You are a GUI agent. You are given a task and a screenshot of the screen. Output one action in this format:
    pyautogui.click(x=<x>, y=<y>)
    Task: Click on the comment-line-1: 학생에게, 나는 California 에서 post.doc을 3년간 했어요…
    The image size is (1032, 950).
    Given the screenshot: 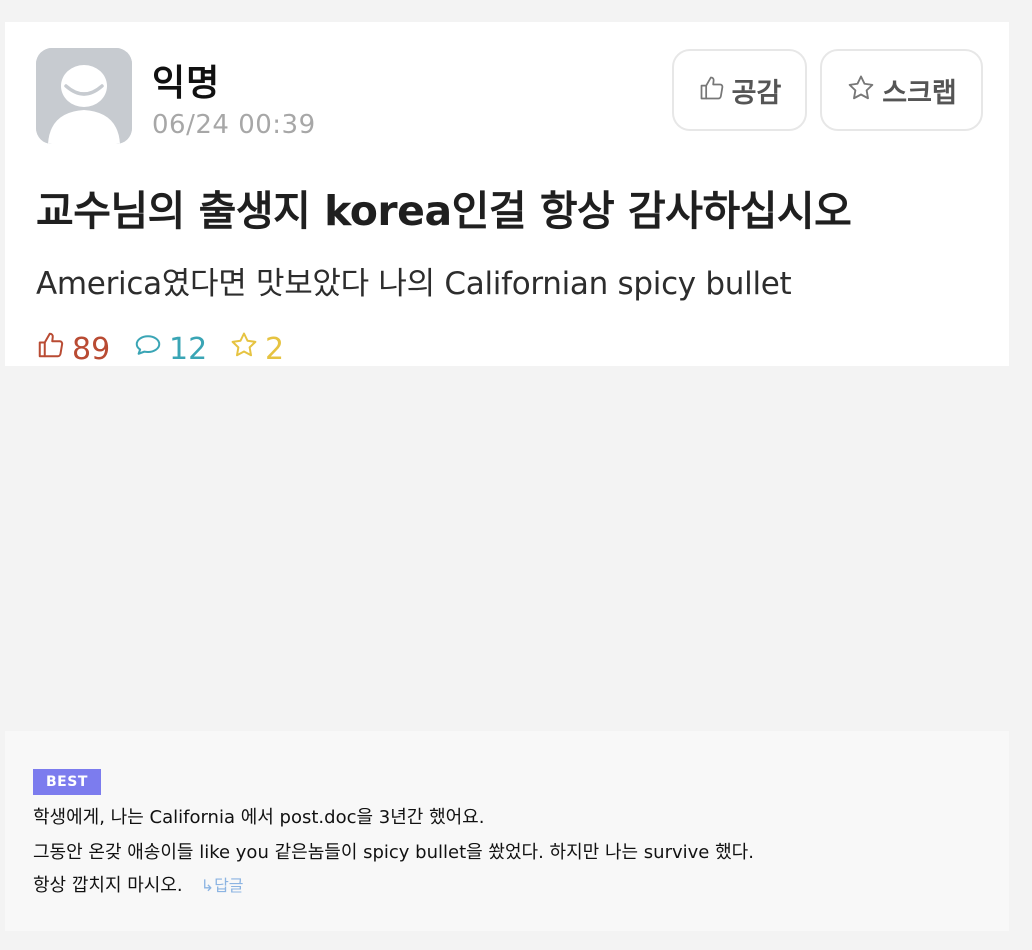 What is the action you would take?
    pyautogui.click(x=259, y=817)
    